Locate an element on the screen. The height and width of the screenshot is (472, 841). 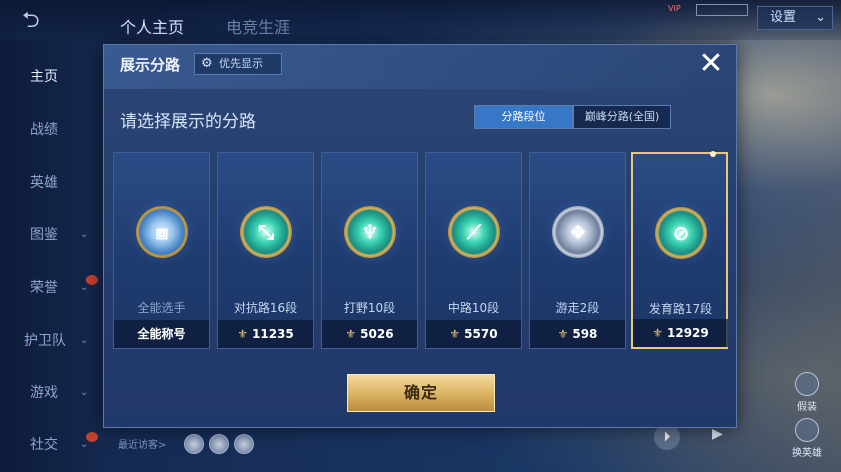
settings-button: 设置 ⌄ is located at coordinates (795, 18).